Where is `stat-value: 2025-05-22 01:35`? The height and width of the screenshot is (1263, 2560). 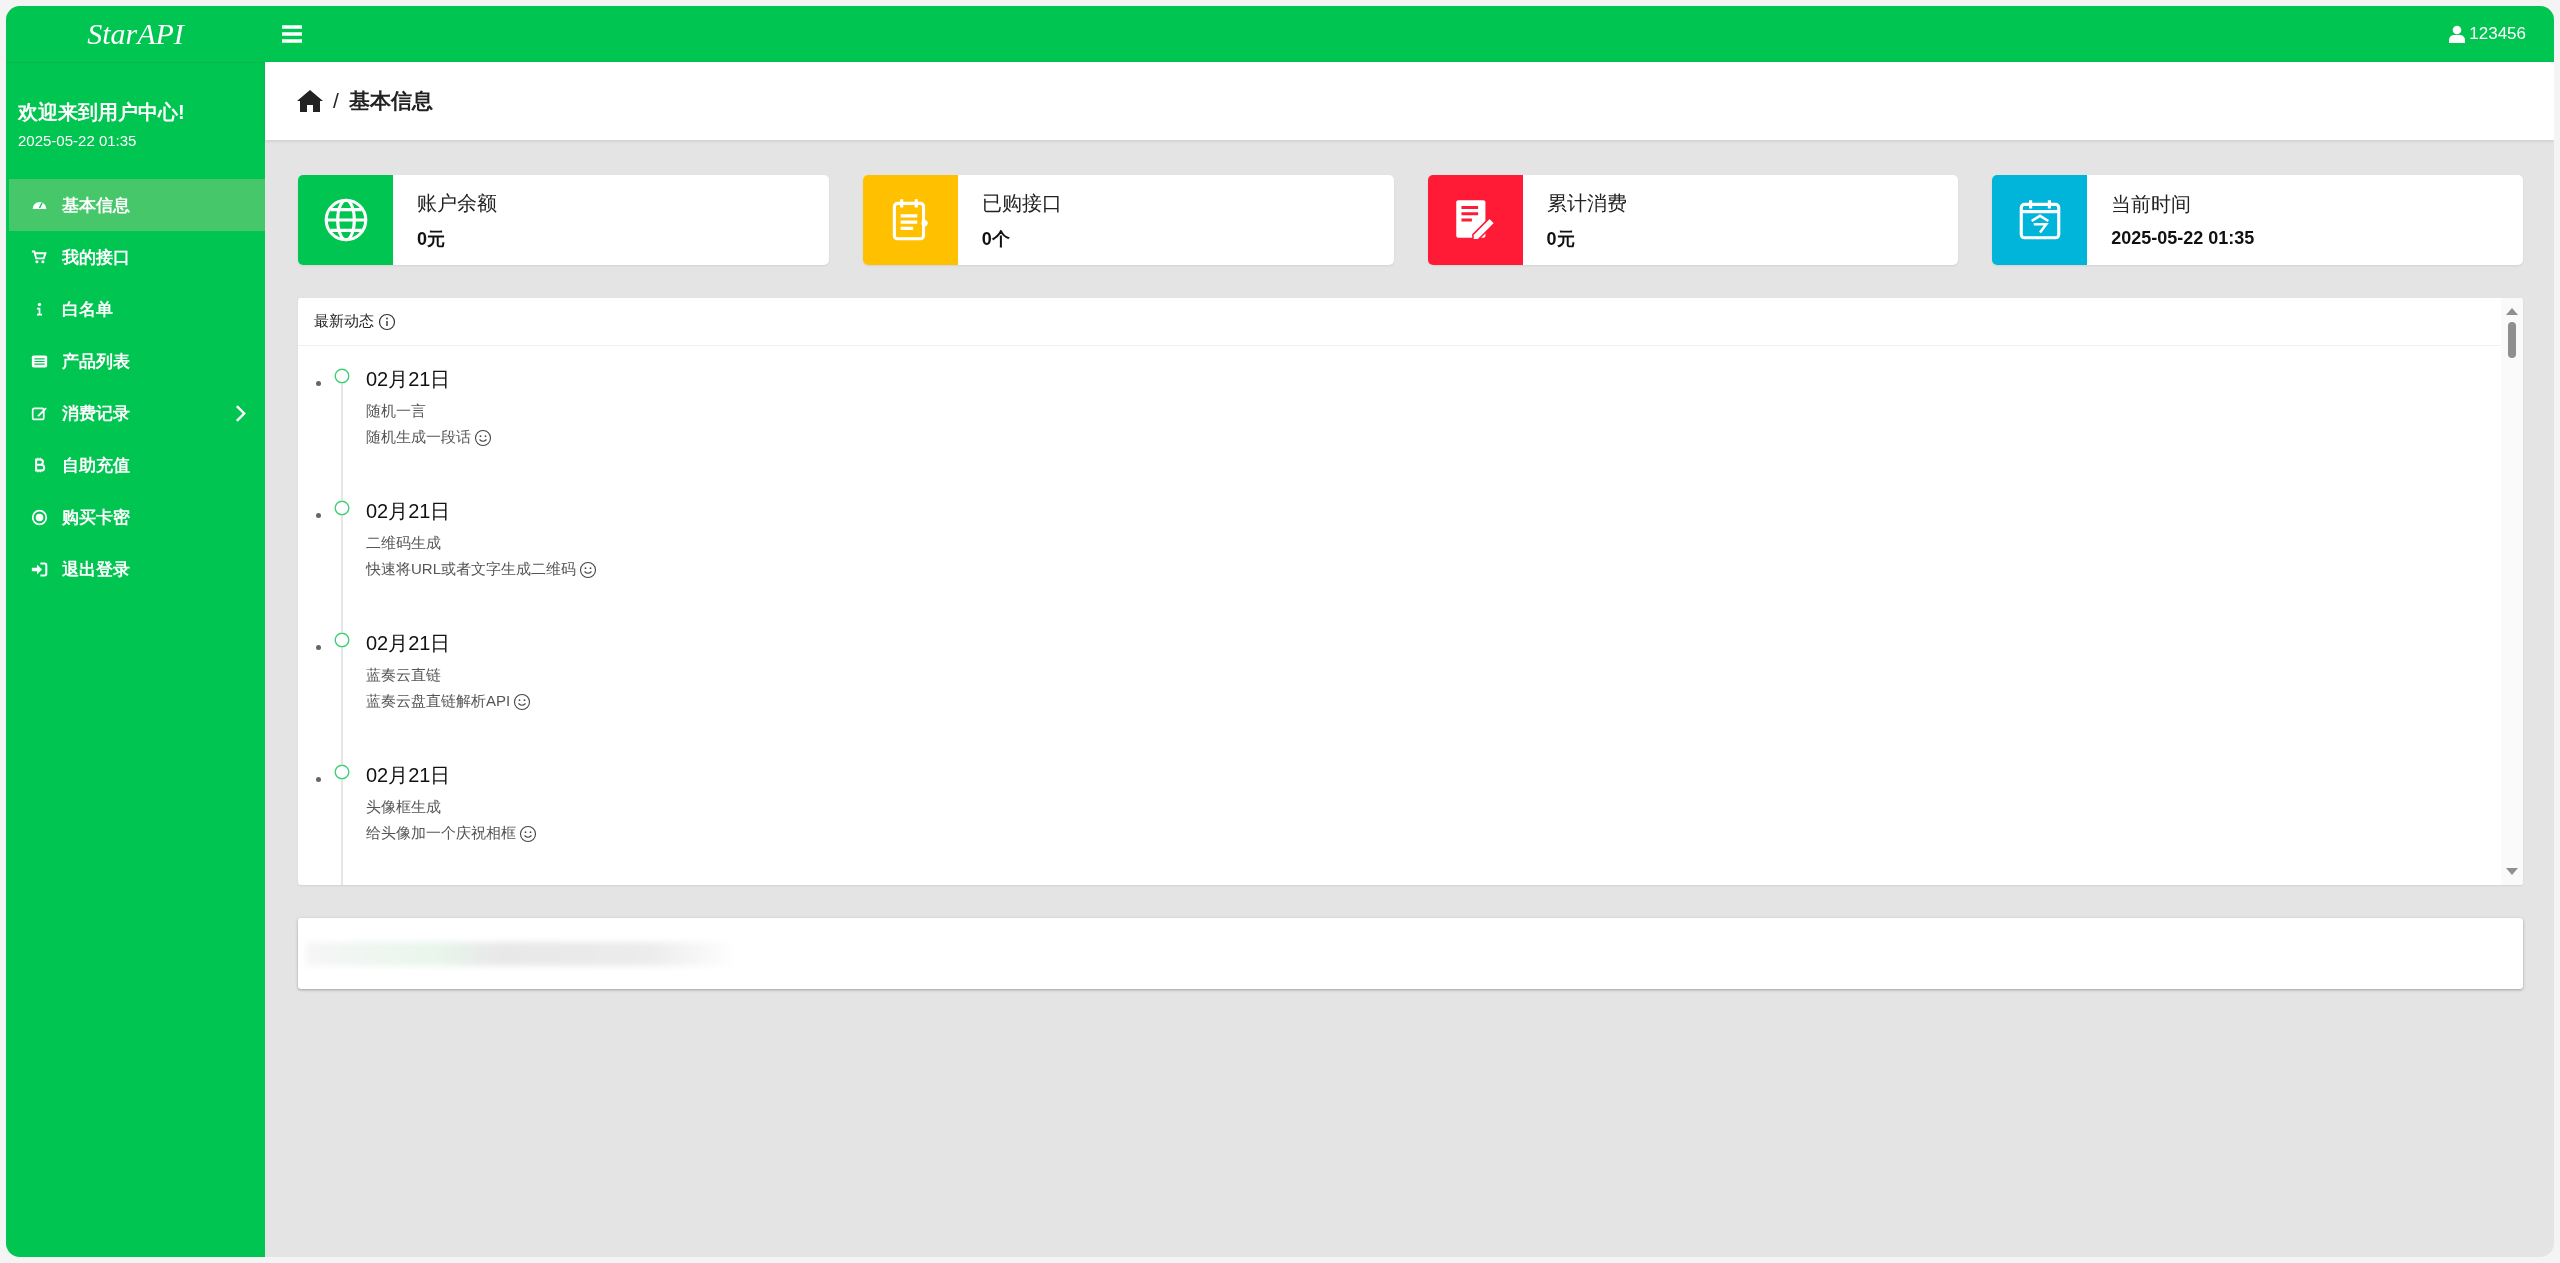
stat-value: 2025-05-22 01:35 is located at coordinates (2183, 238).